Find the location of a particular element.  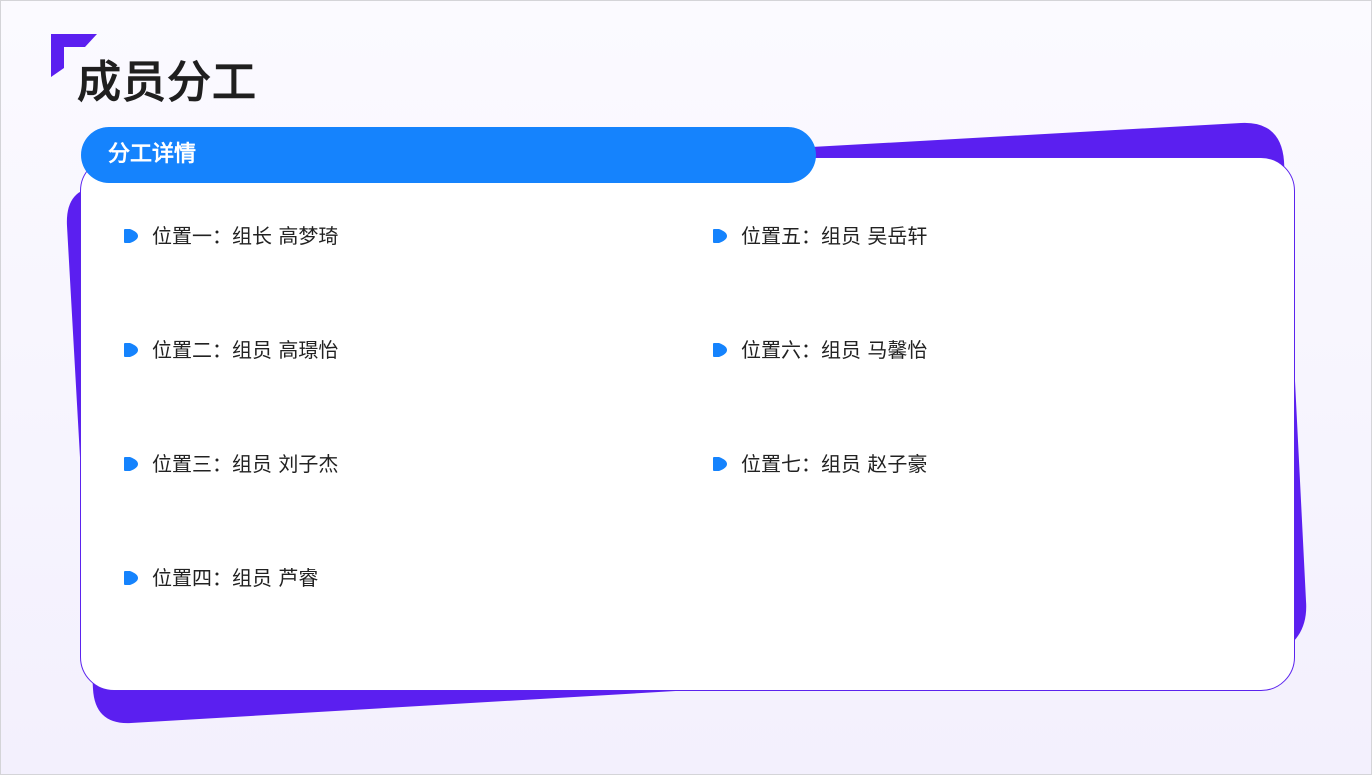

member-item: 位置四：组员 芦睿 is located at coordinates (220, 578).